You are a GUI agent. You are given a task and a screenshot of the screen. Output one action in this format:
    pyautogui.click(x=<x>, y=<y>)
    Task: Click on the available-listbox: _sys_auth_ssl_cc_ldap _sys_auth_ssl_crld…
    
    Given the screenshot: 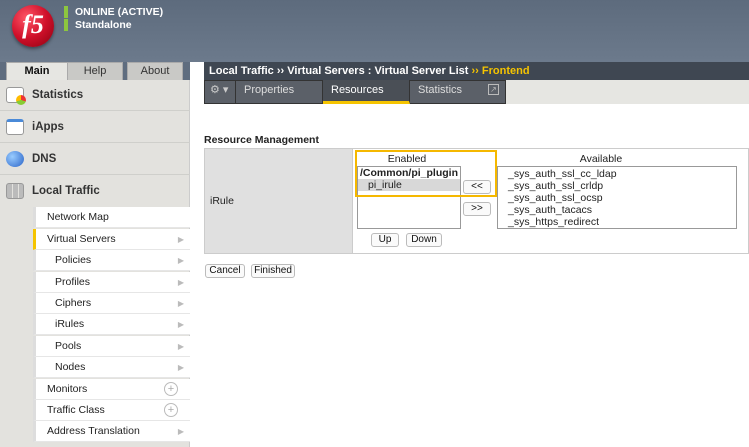 What is the action you would take?
    pyautogui.click(x=617, y=197)
    